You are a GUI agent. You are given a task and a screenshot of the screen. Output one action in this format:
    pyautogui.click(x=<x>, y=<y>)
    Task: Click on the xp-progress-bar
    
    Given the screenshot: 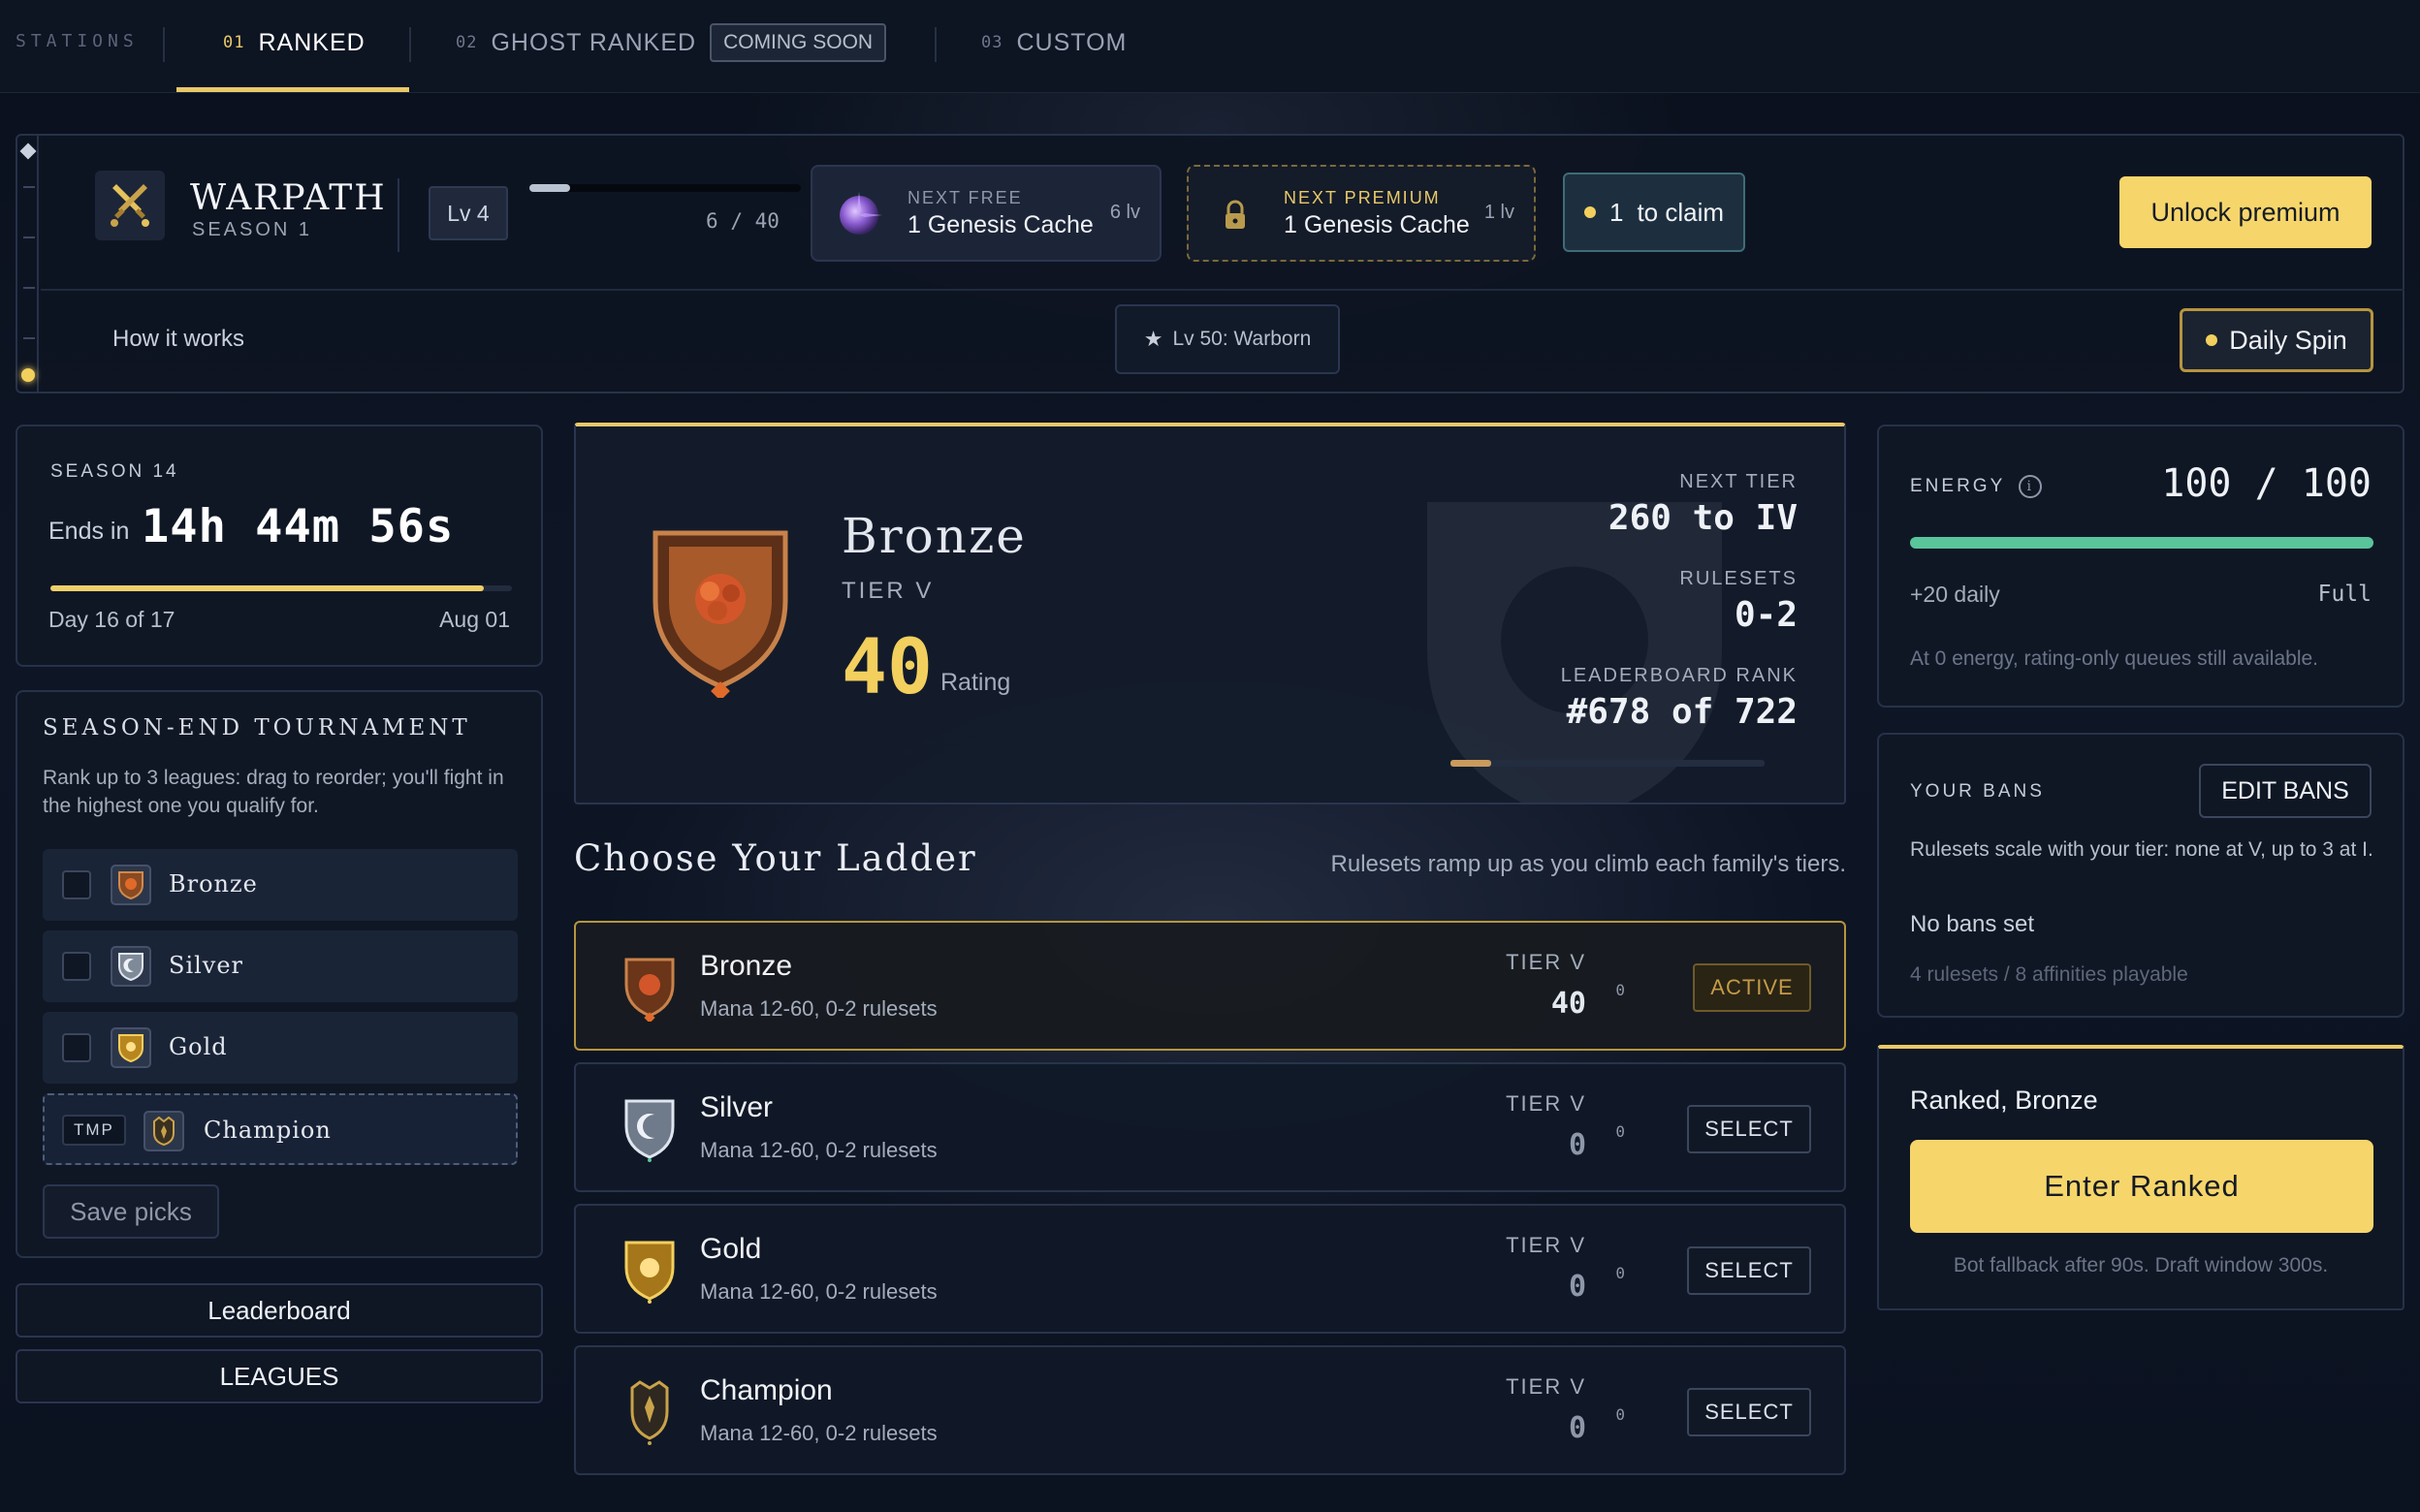 What is the action you would take?
    pyautogui.click(x=665, y=188)
    